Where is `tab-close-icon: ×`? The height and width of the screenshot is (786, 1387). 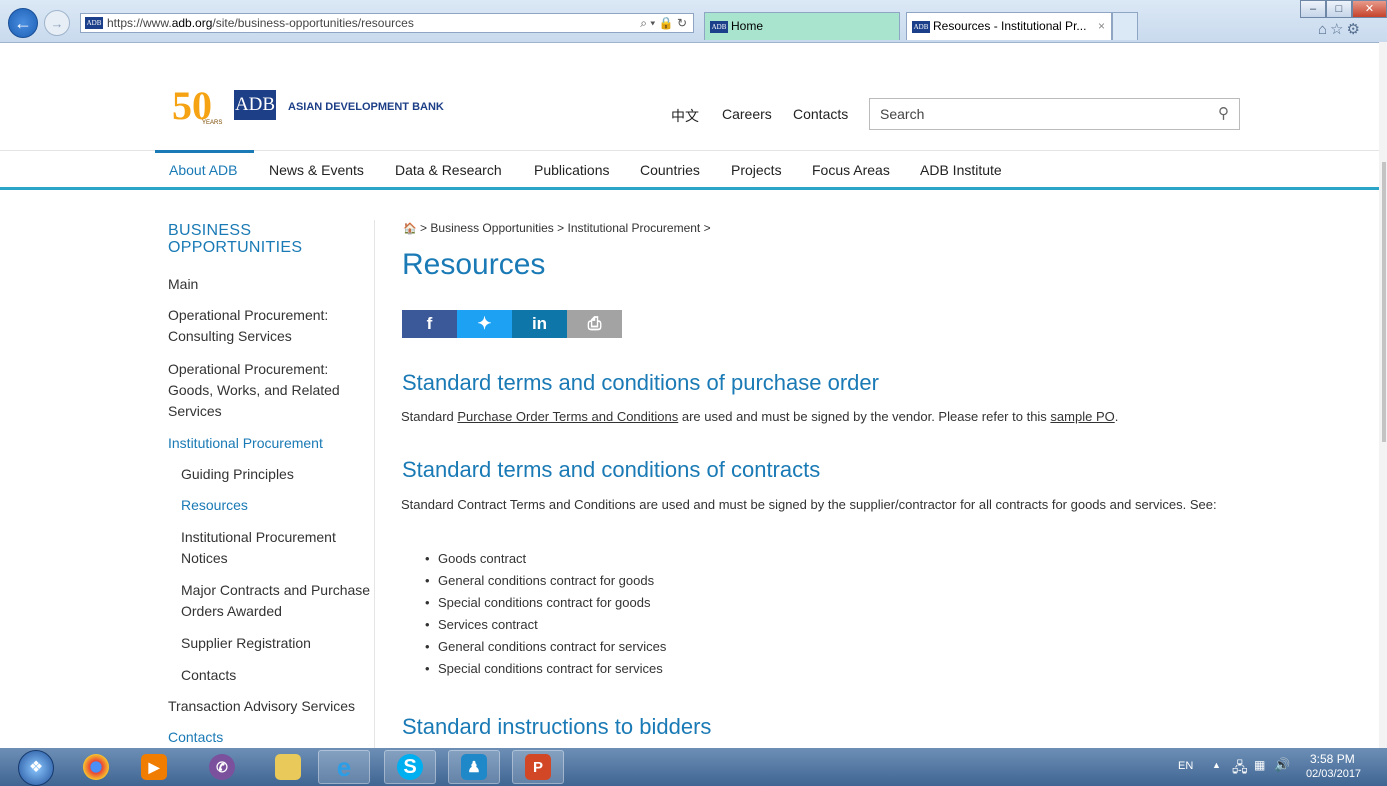
tab-close-icon: × is located at coordinates (1101, 26).